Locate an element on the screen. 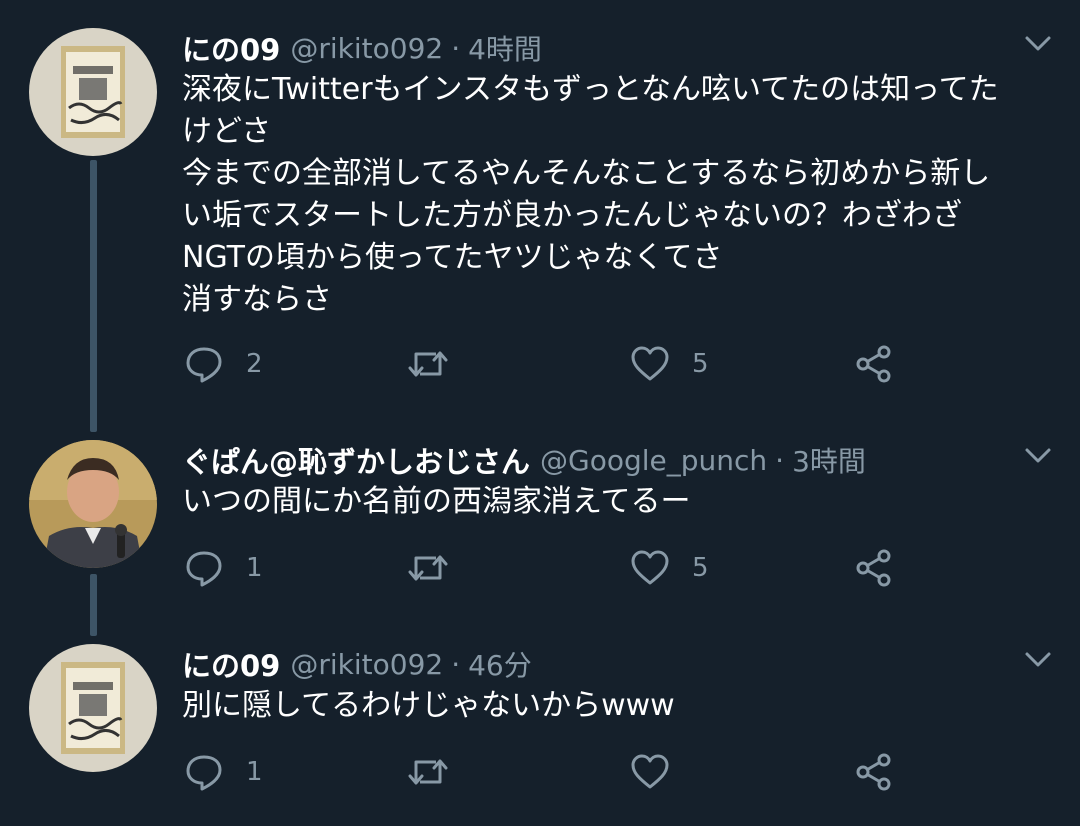 Image resolution: width=1080 pixels, height=826 pixels. tweet-text: いつの間にか名前の西潟家消えてるー is located at coordinates (617, 502).